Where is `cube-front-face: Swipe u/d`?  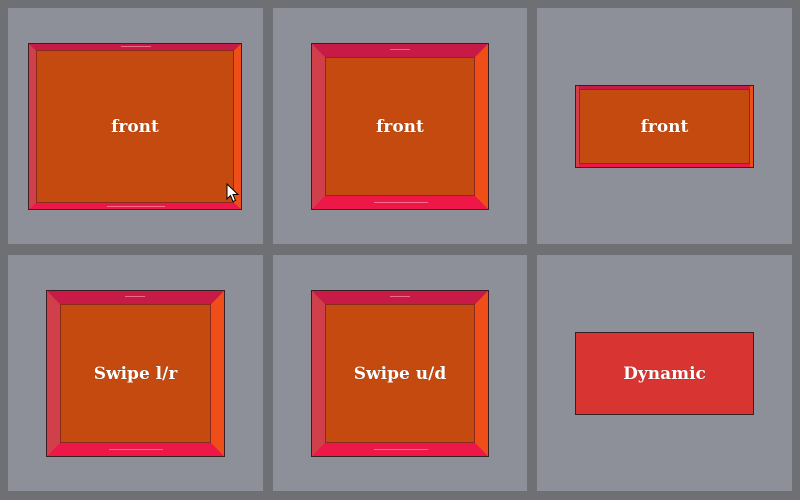 cube-front-face: Swipe u/d is located at coordinates (400, 373).